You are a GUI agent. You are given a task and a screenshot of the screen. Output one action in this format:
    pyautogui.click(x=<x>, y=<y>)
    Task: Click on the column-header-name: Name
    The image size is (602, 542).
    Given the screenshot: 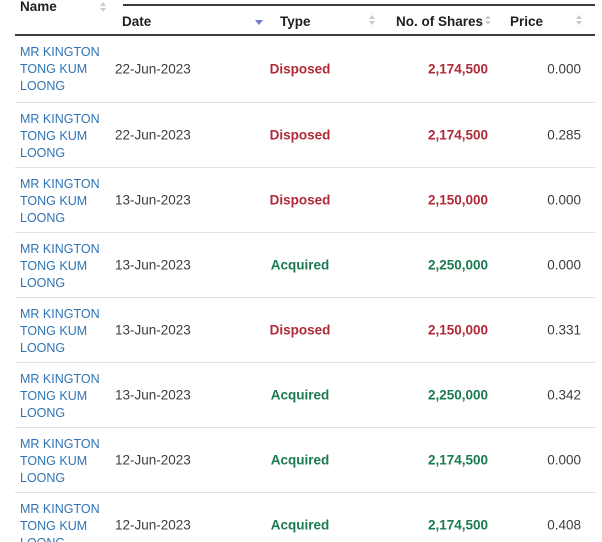 What is the action you would take?
    pyautogui.click(x=38, y=7)
    